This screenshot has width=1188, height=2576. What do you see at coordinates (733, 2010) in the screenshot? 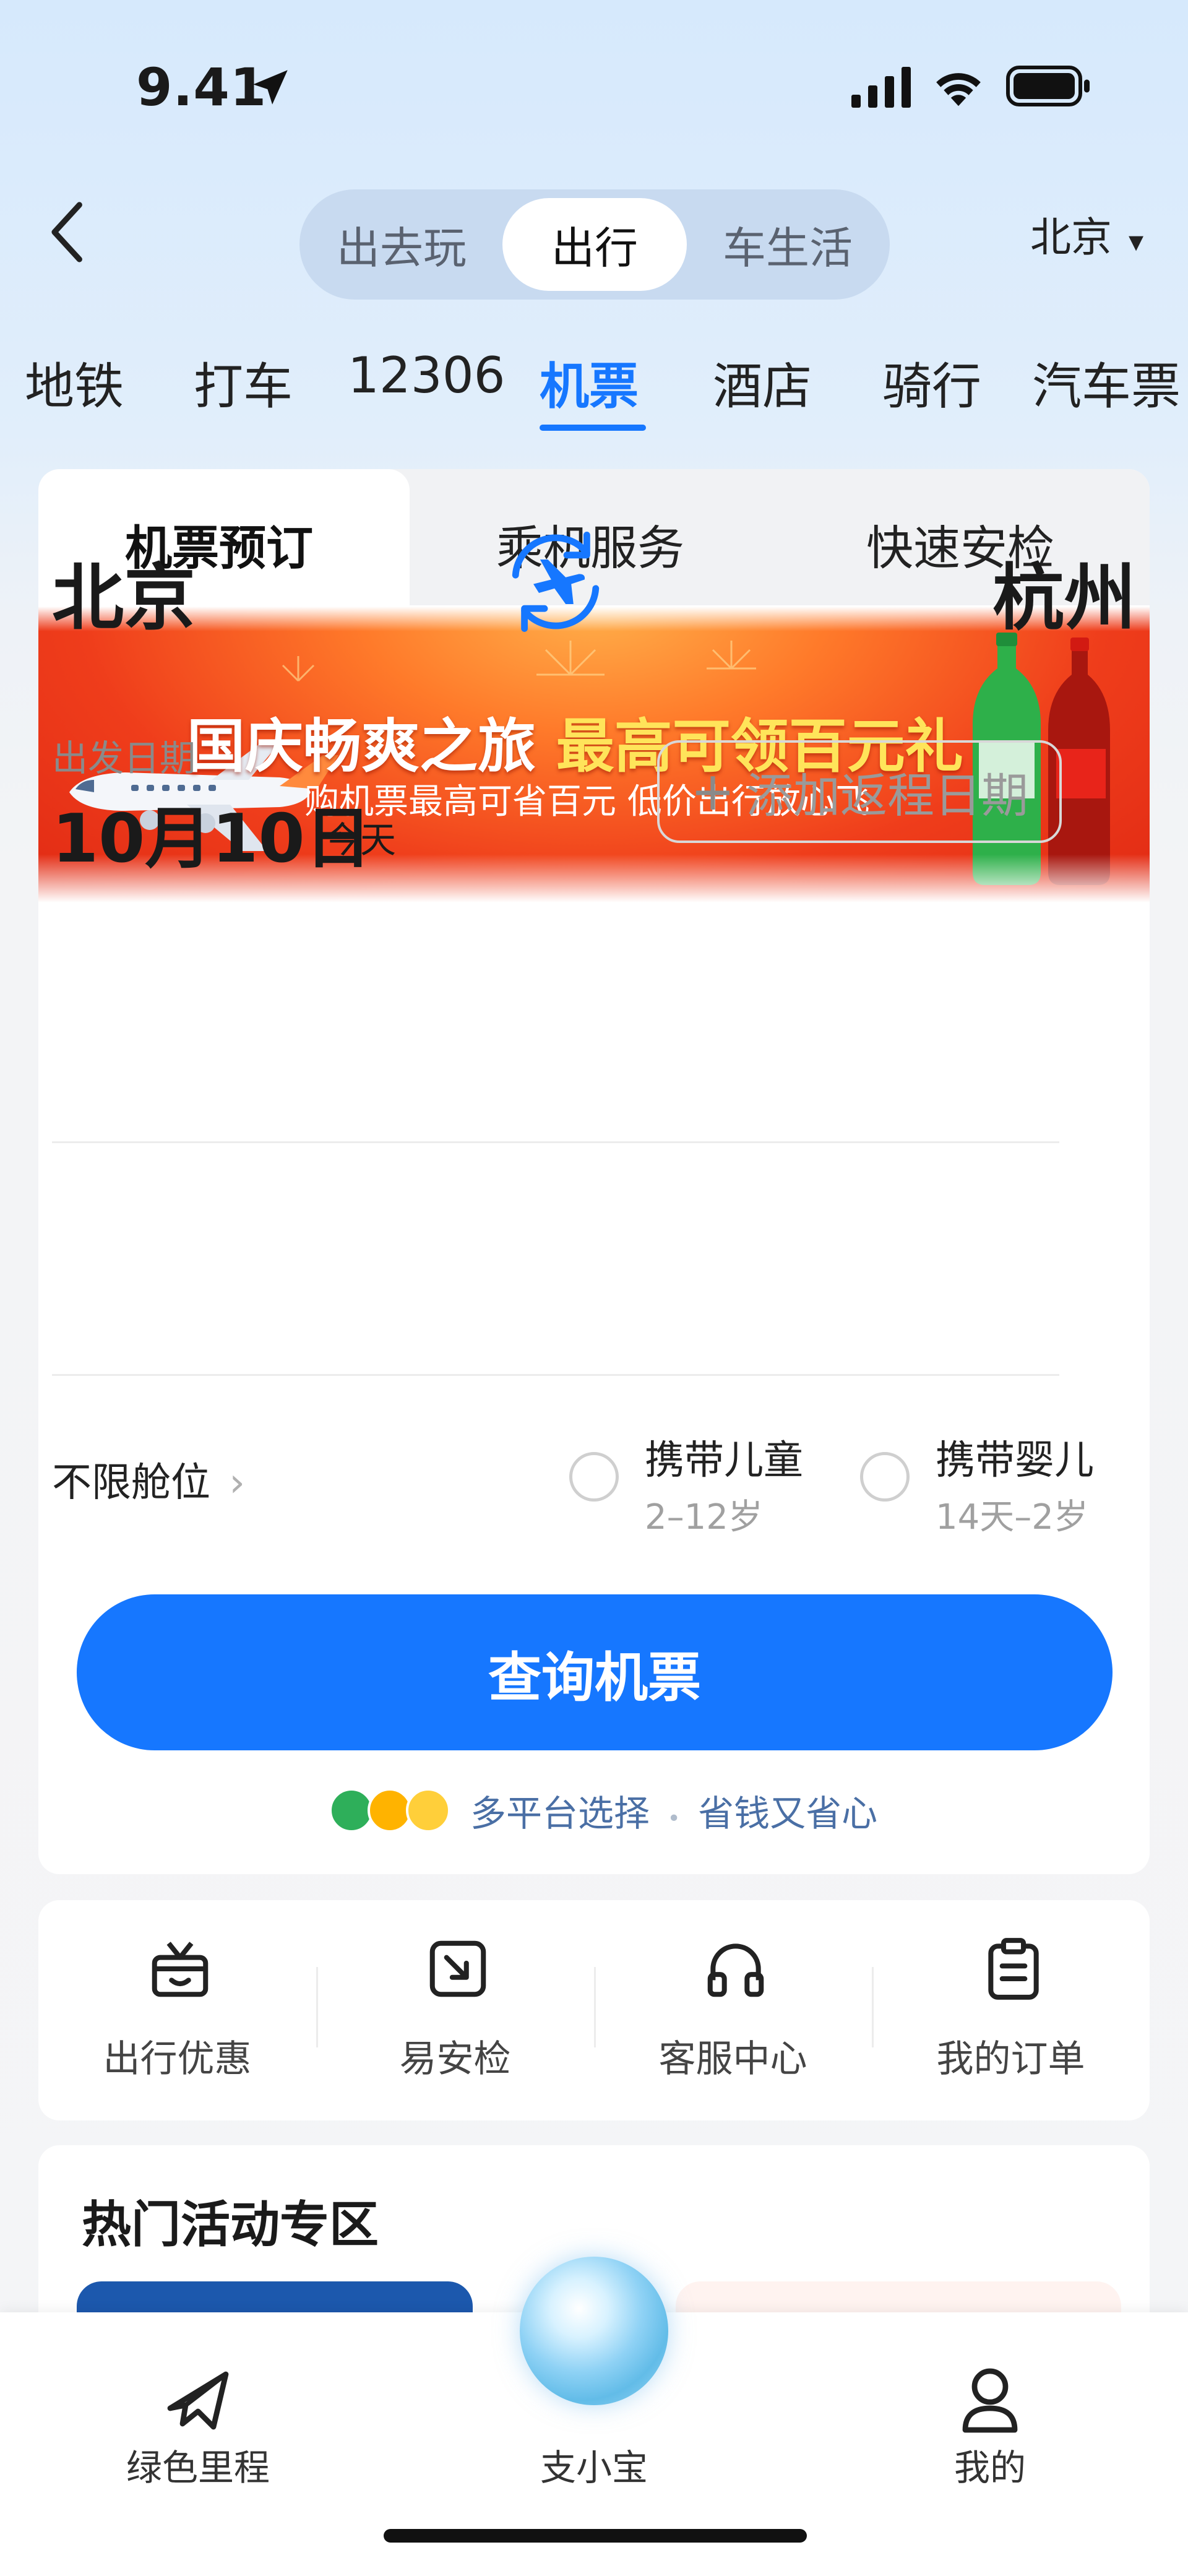
I see `service-customer-center: 客服中心` at bounding box center [733, 2010].